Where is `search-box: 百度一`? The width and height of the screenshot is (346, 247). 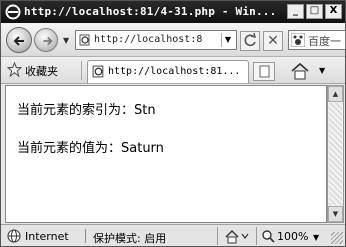
search-box: 百度一 is located at coordinates (317, 40).